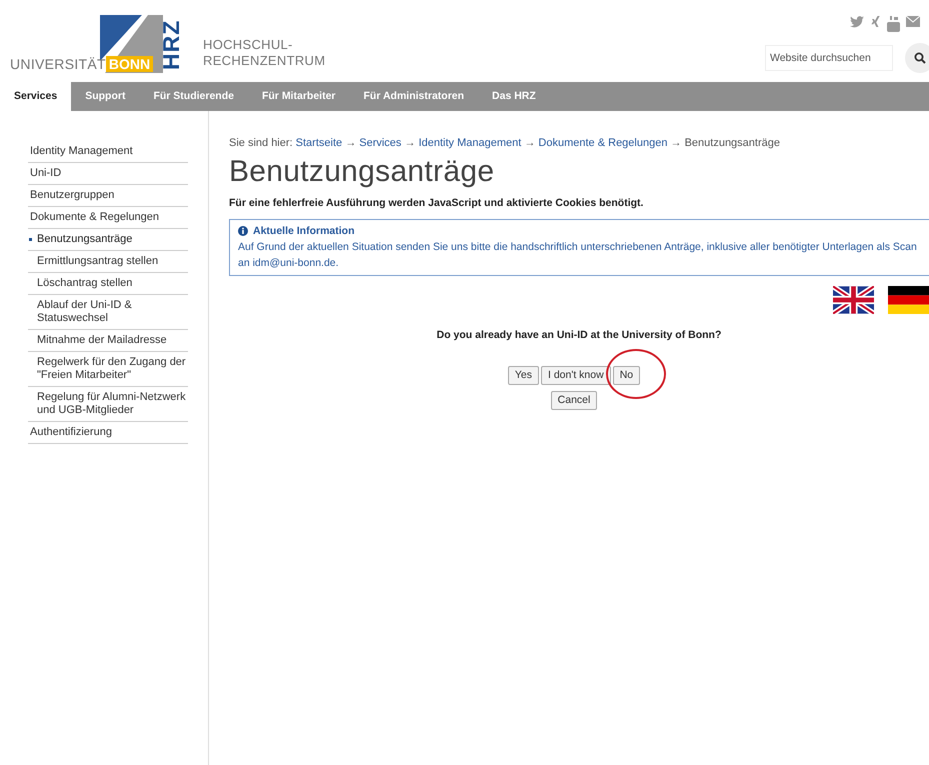 This screenshot has width=929, height=765. Describe the element at coordinates (579, 336) in the screenshot. I see `question-text: Do you already have an Uni-ID at the University of Bonn?` at that location.